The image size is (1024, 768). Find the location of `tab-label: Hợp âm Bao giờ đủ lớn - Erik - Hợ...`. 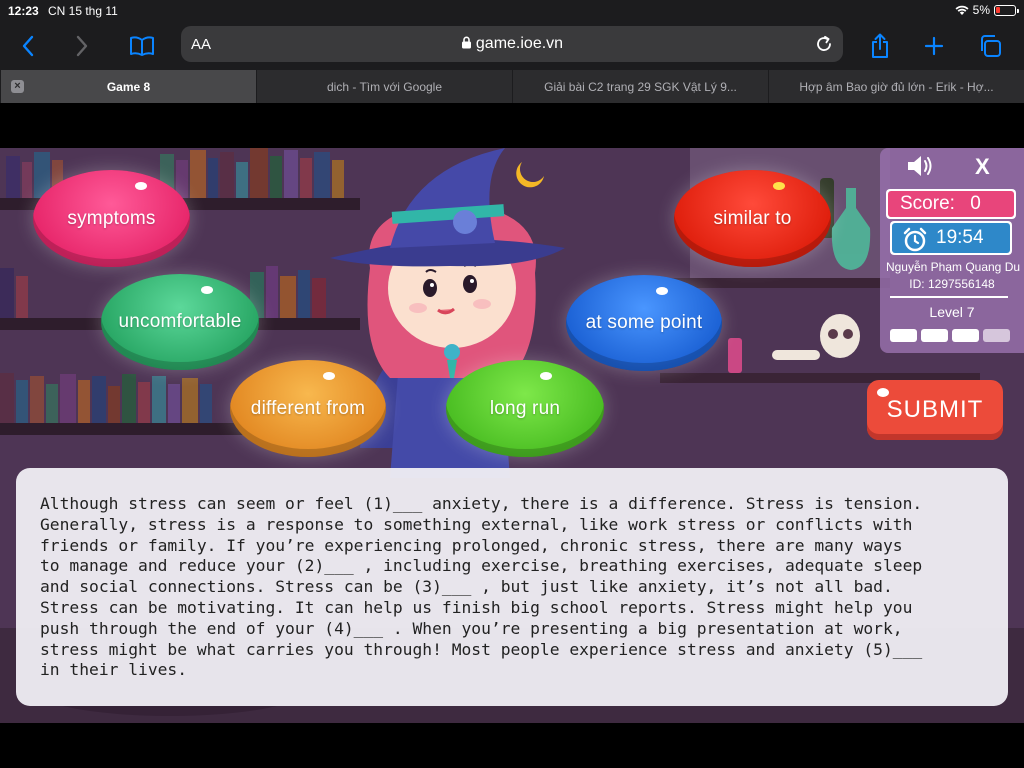

tab-label: Hợp âm Bao giờ đủ lớn - Erik - Hợ... is located at coordinates (896, 86).